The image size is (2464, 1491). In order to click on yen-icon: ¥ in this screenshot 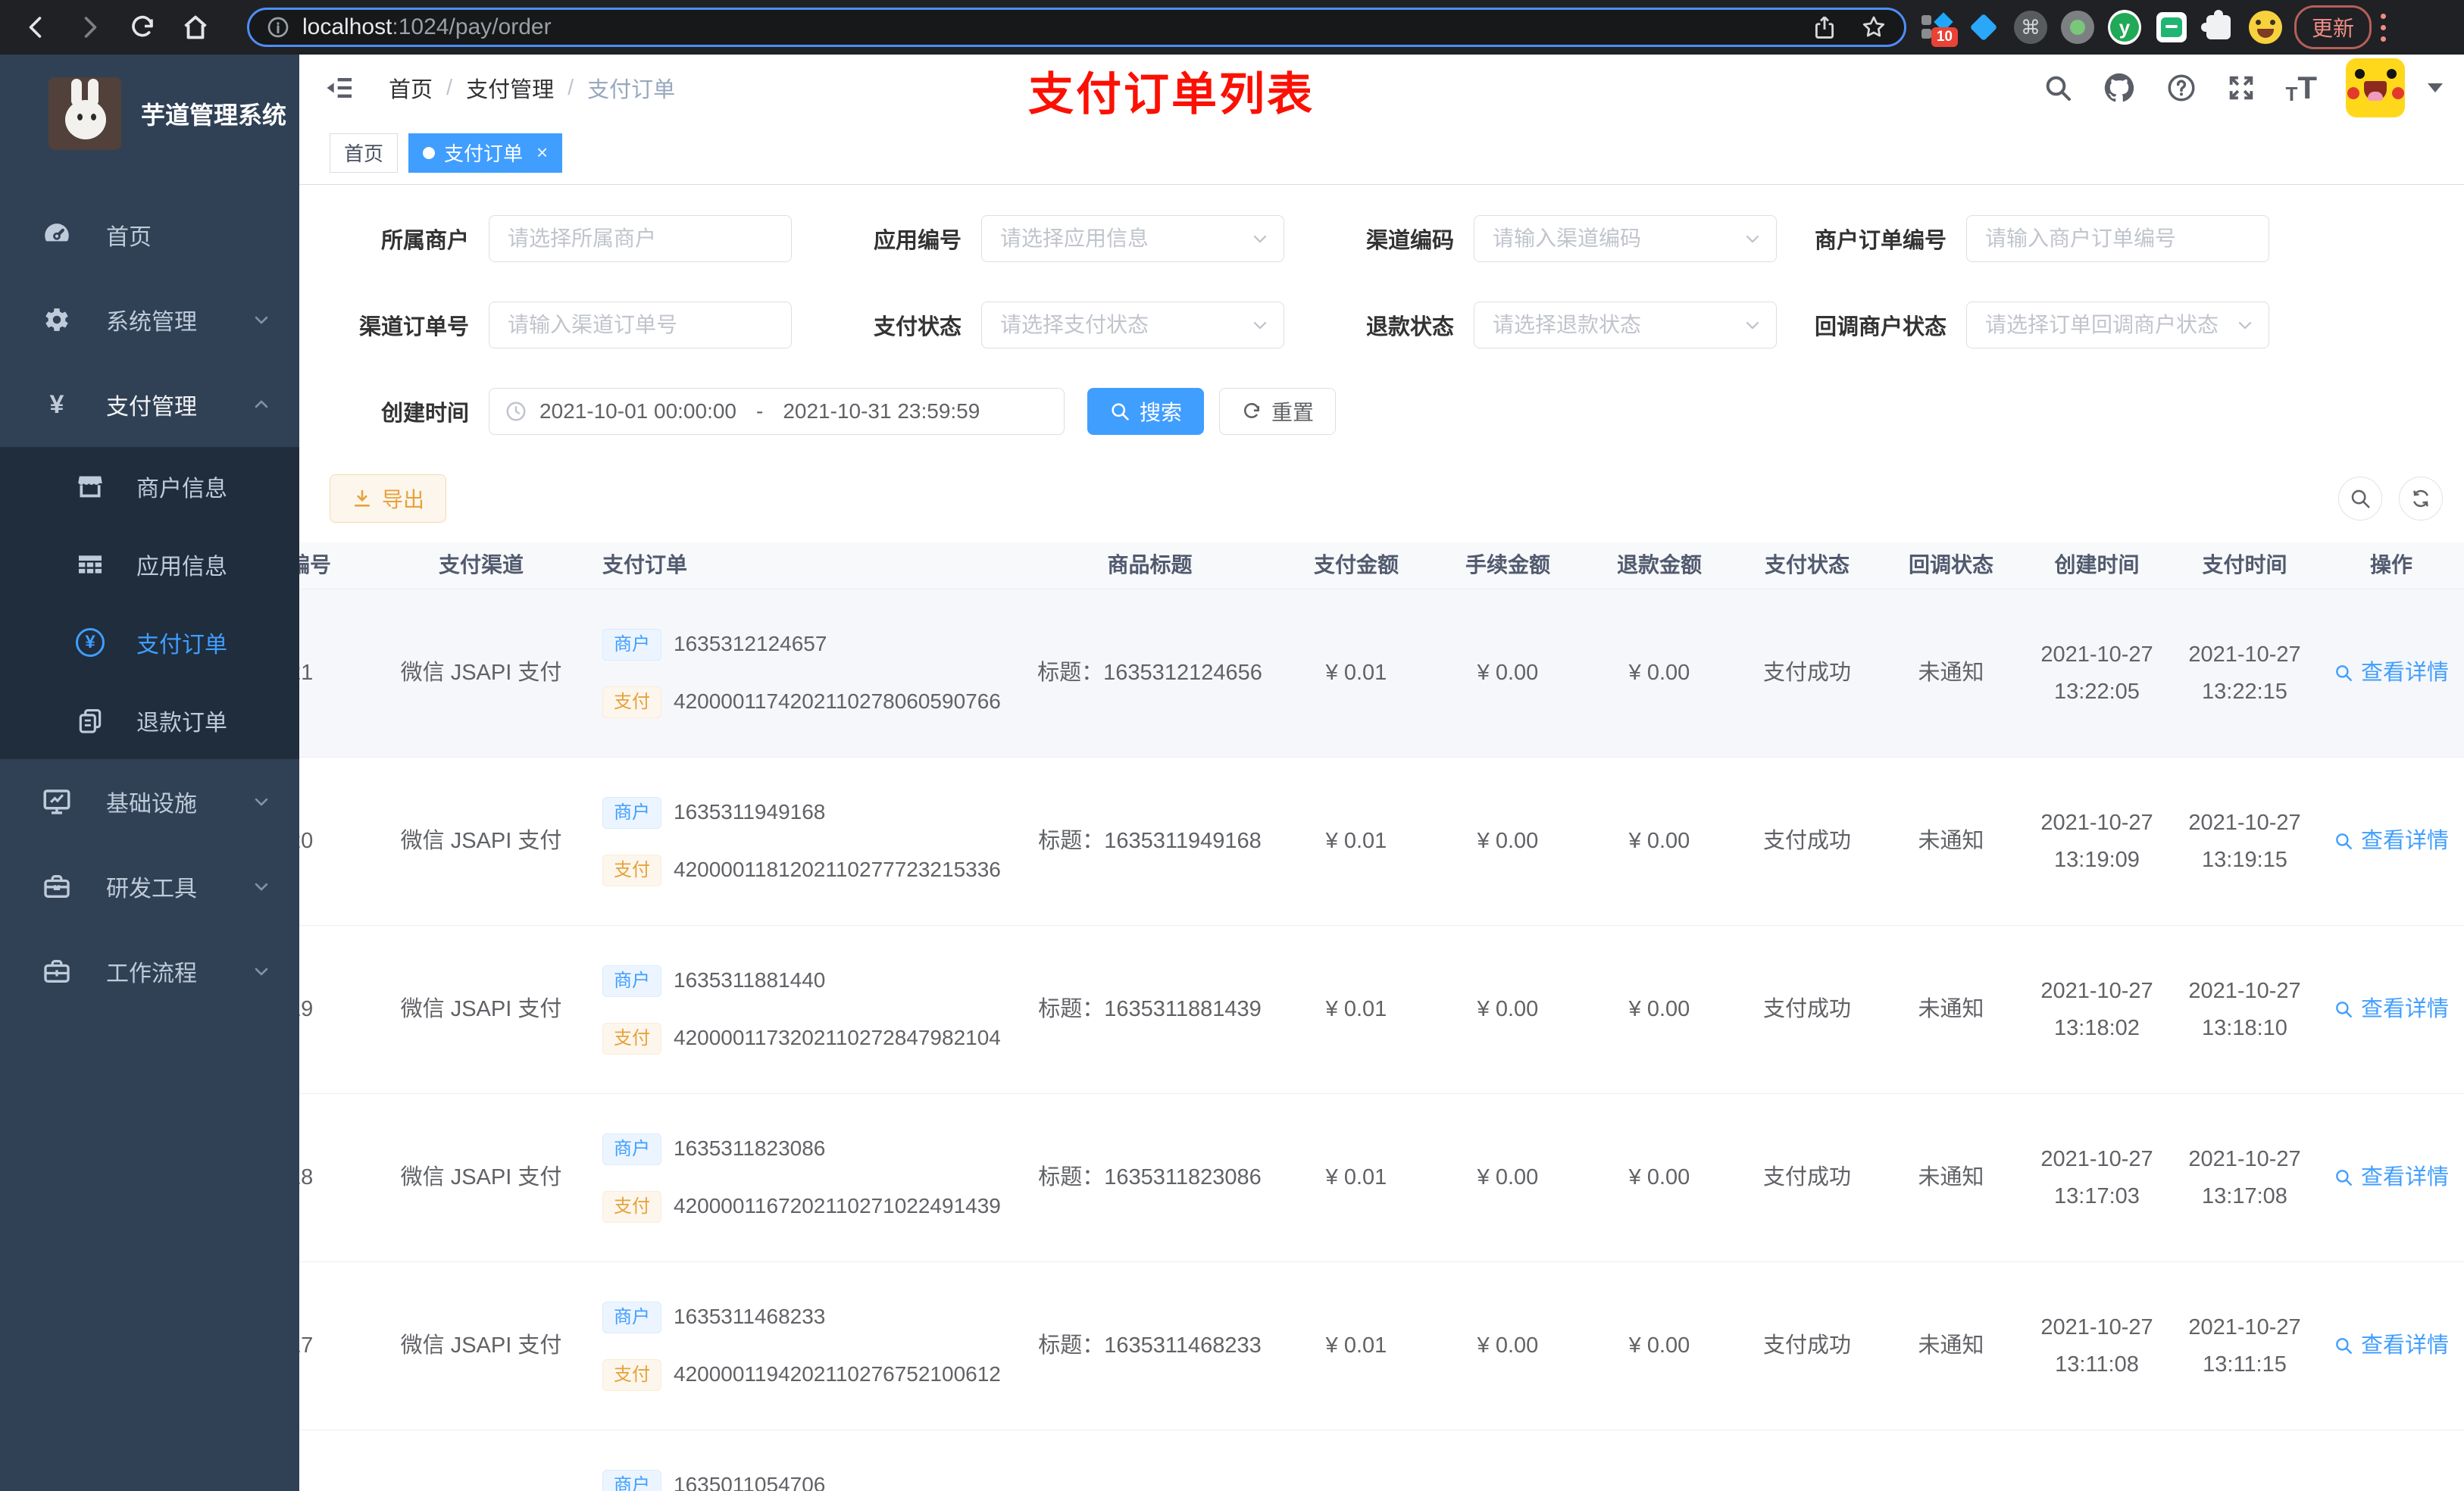, I will do `click(56, 404)`.